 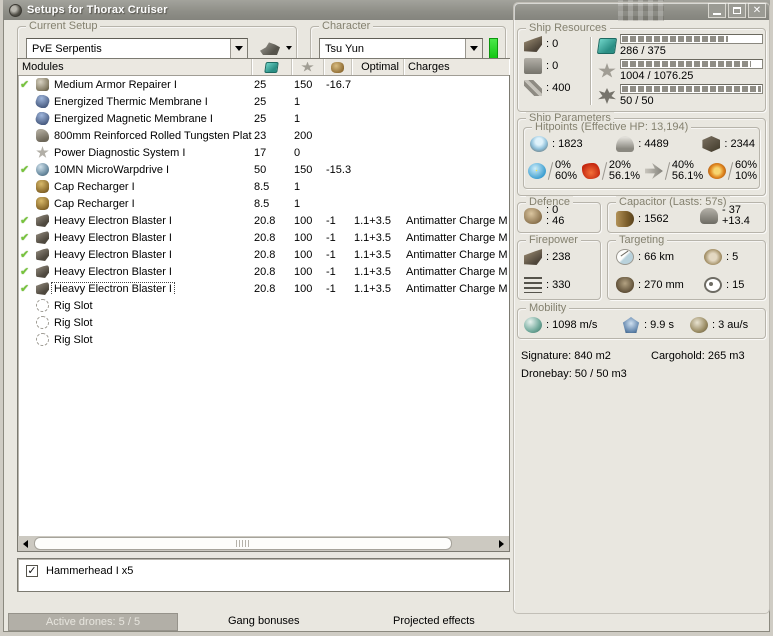 What do you see at coordinates (548, 308) in the screenshot?
I see `mobility-label: Mobility` at bounding box center [548, 308].